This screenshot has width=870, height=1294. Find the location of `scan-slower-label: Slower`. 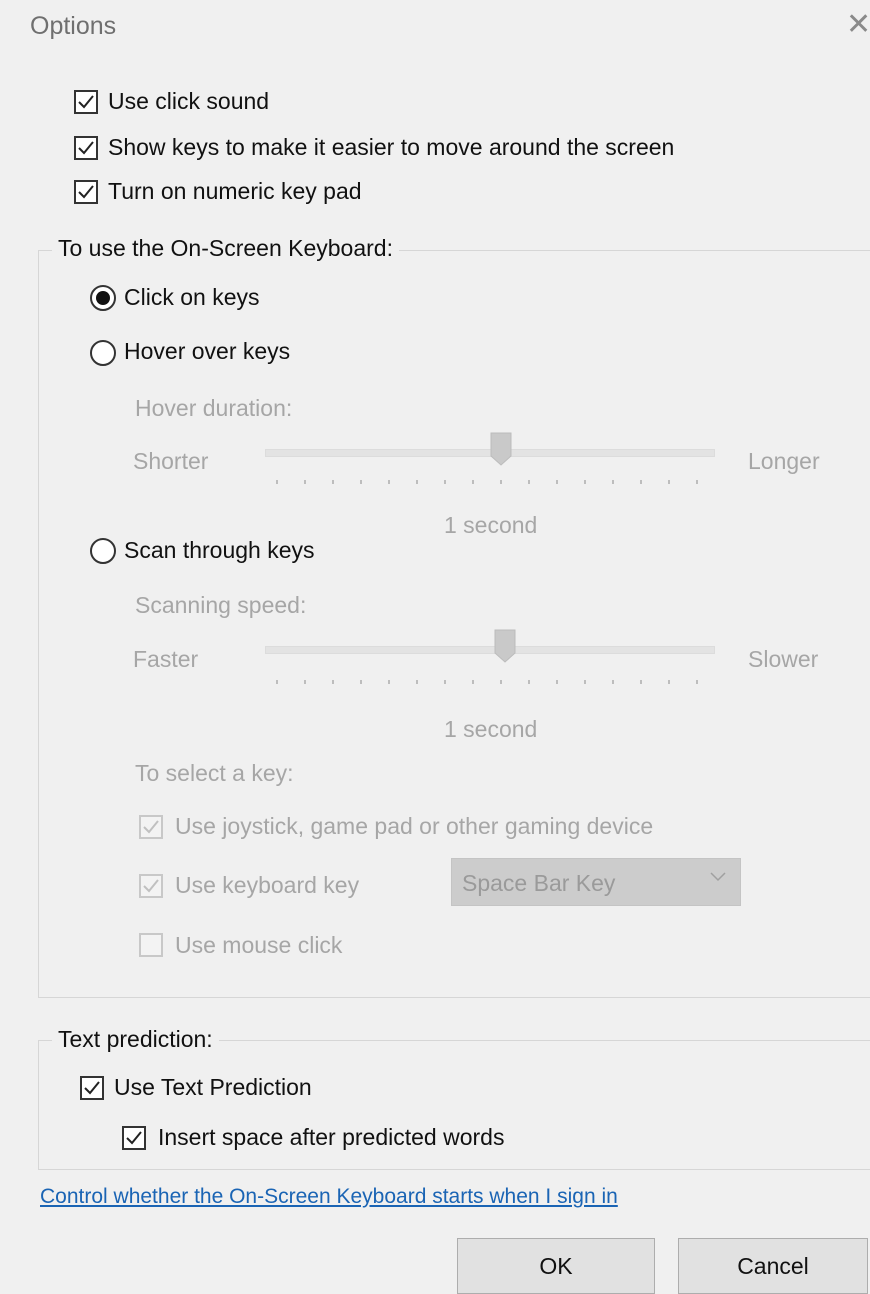

scan-slower-label: Slower is located at coordinates (783, 659).